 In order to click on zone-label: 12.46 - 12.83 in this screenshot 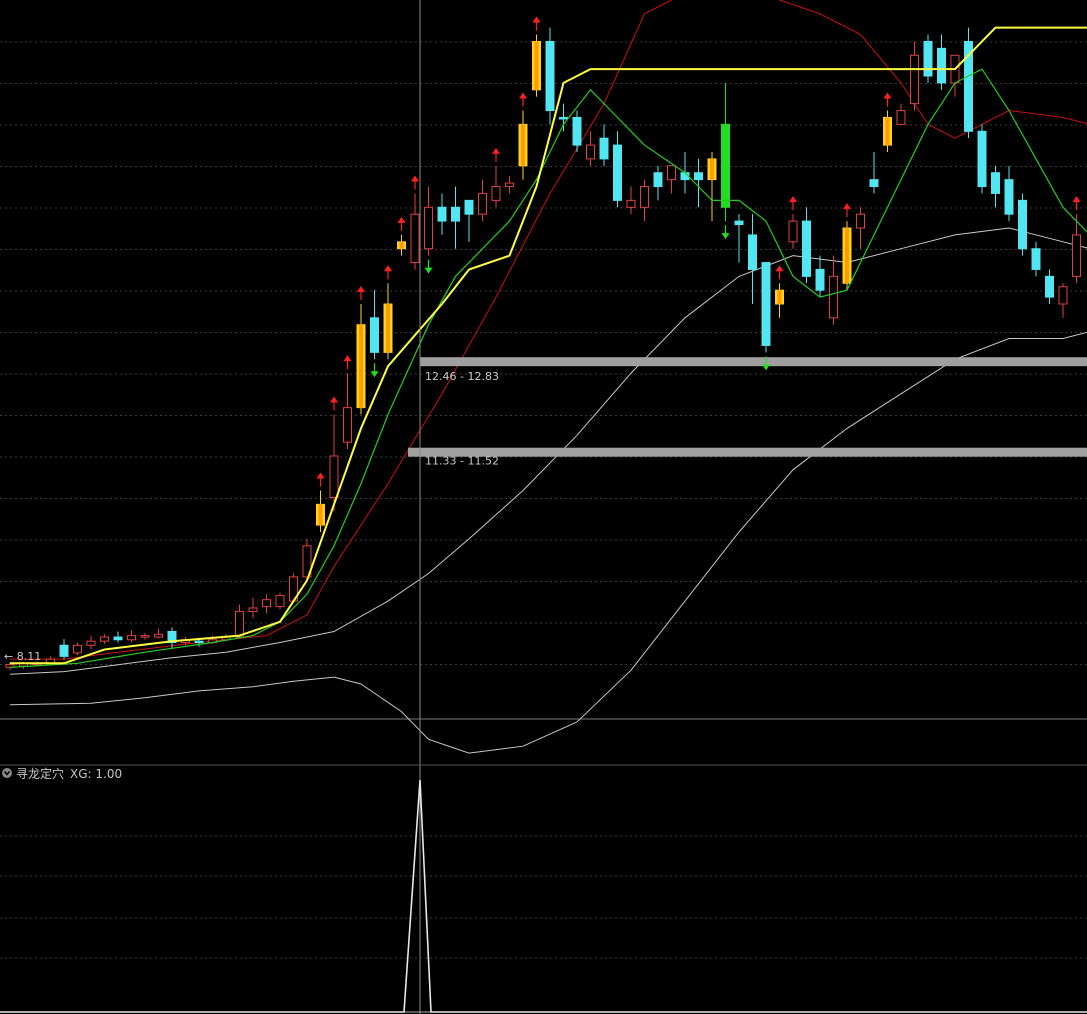, I will do `click(462, 376)`.